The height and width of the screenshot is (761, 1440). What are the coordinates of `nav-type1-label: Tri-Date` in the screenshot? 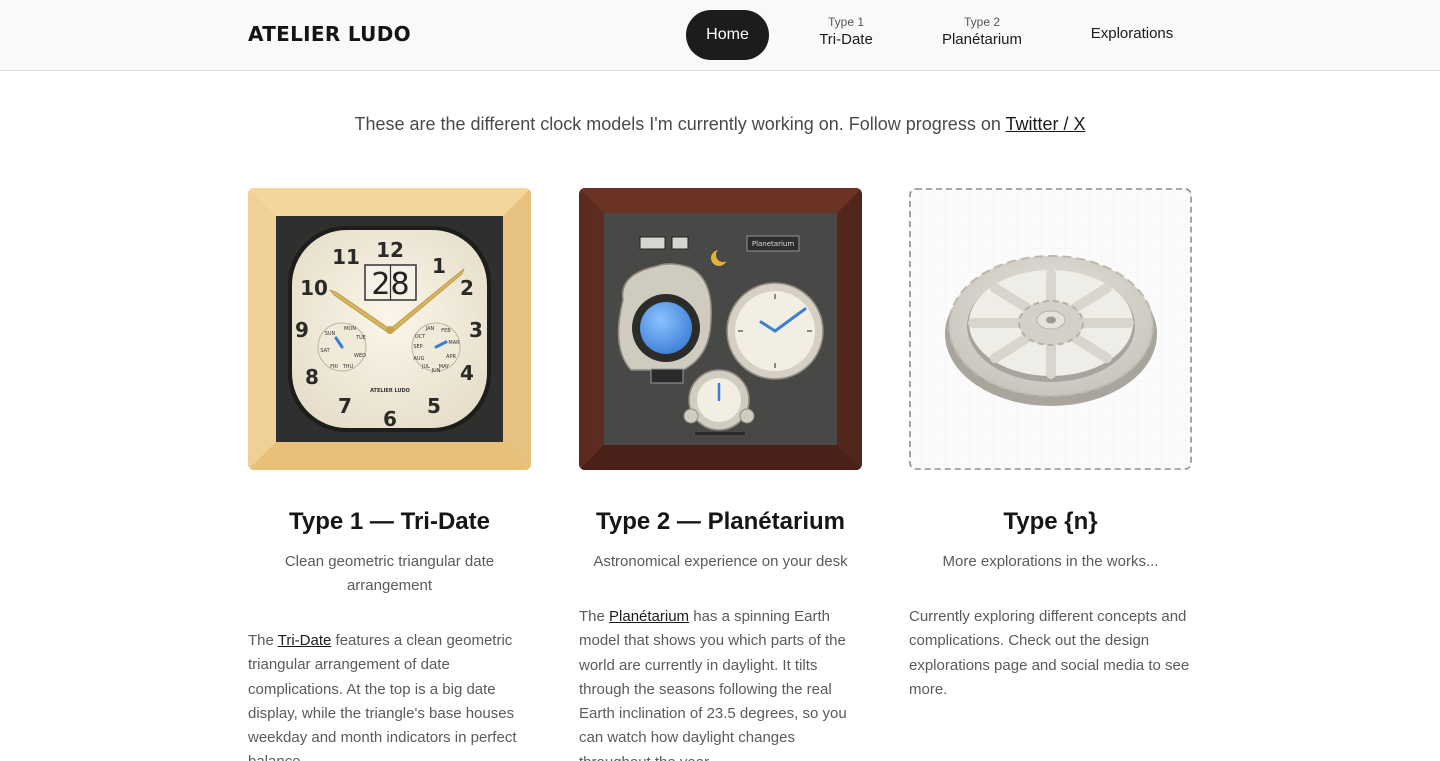 It's located at (846, 39).